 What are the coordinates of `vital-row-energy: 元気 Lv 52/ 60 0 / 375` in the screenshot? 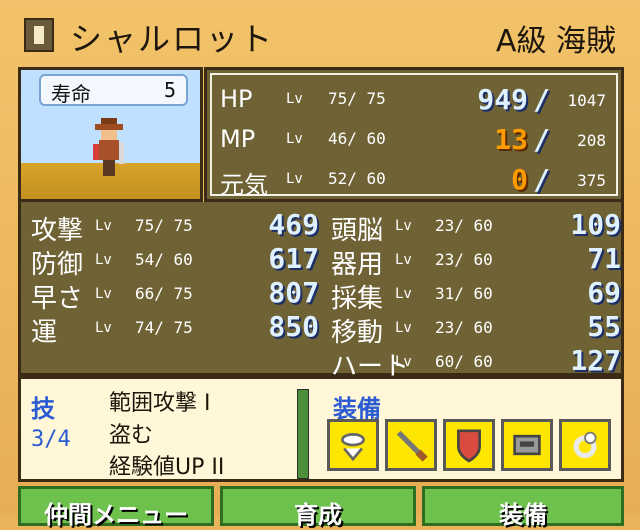 It's located at (414, 181).